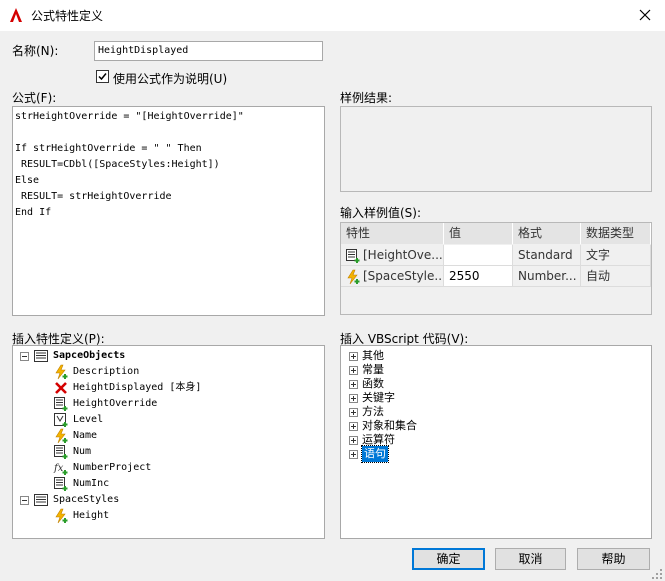  Describe the element at coordinates (616, 233) in the screenshot. I see `column-header-data-type: 数据类型` at that location.